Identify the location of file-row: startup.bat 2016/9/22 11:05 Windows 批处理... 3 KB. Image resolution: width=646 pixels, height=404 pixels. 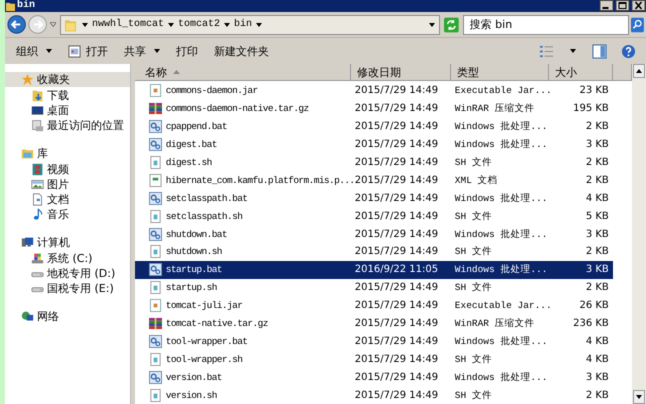
(373, 269).